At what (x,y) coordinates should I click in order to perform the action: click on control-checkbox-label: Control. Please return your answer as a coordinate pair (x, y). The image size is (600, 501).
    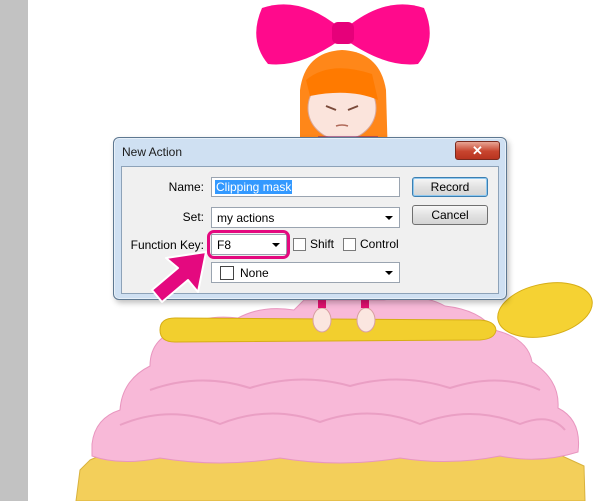
    Looking at the image, I should click on (379, 244).